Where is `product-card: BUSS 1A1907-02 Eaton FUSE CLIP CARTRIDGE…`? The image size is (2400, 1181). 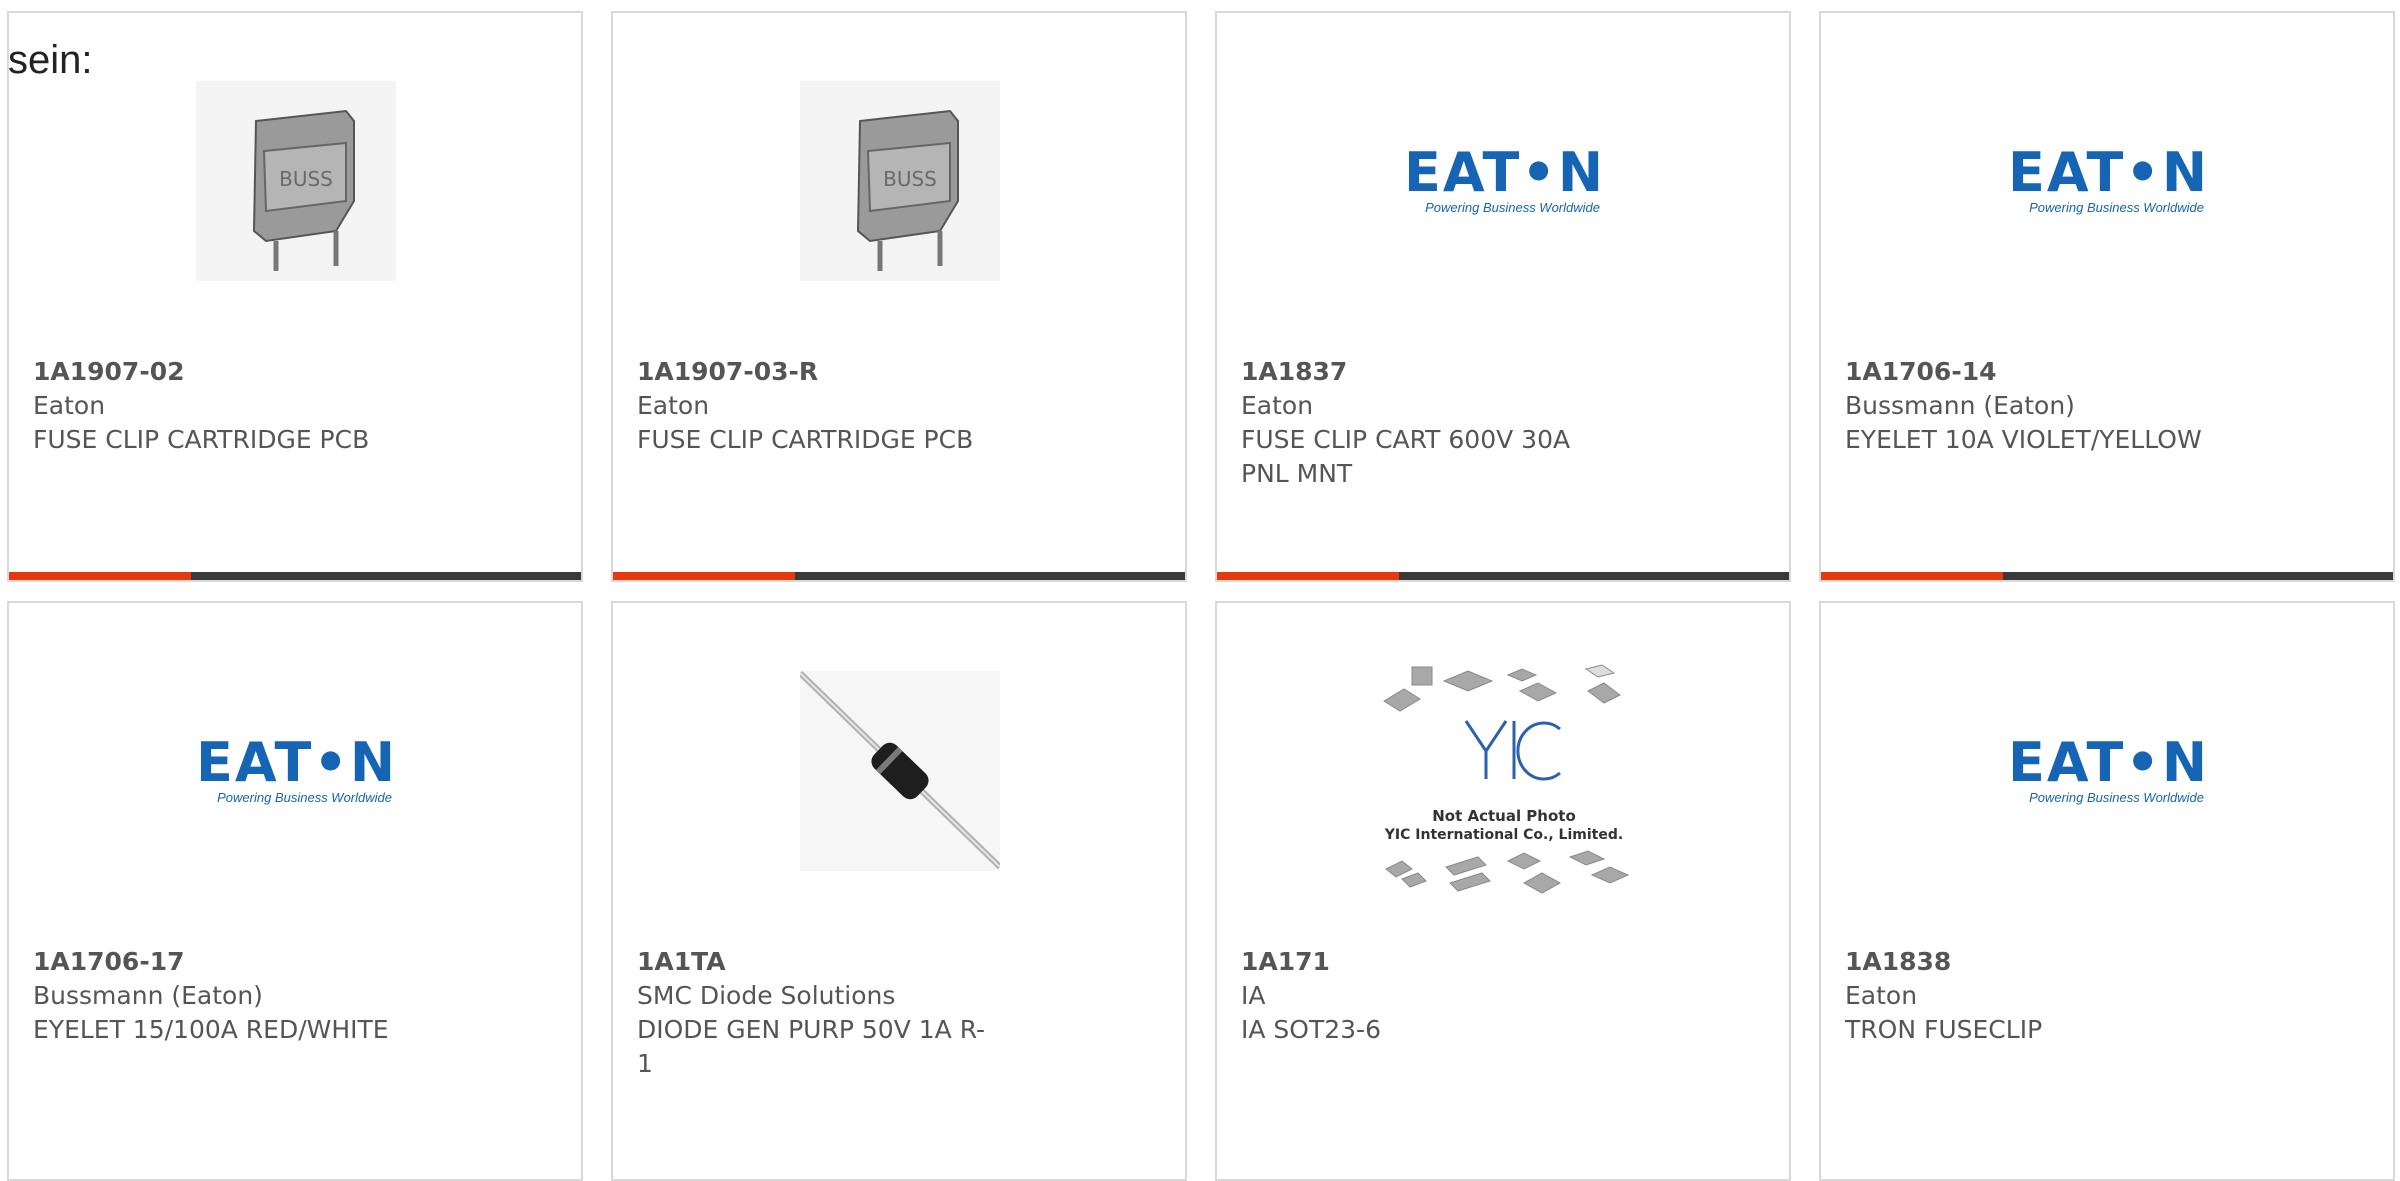 product-card: BUSS 1A1907-02 Eaton FUSE CLIP CARTRIDGE… is located at coordinates (295, 296).